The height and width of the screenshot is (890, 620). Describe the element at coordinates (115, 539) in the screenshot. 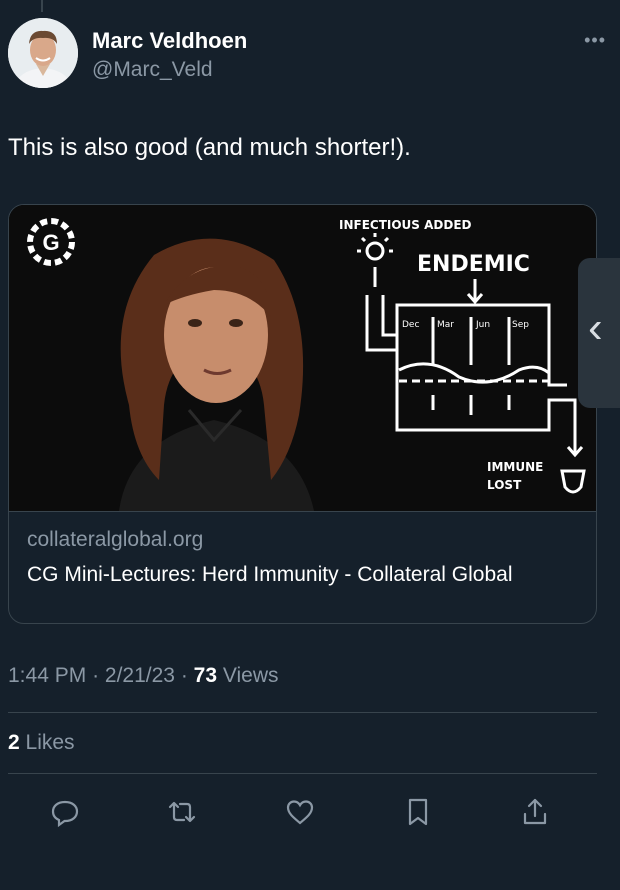

I see `card-domain: collateralglobal.org` at that location.